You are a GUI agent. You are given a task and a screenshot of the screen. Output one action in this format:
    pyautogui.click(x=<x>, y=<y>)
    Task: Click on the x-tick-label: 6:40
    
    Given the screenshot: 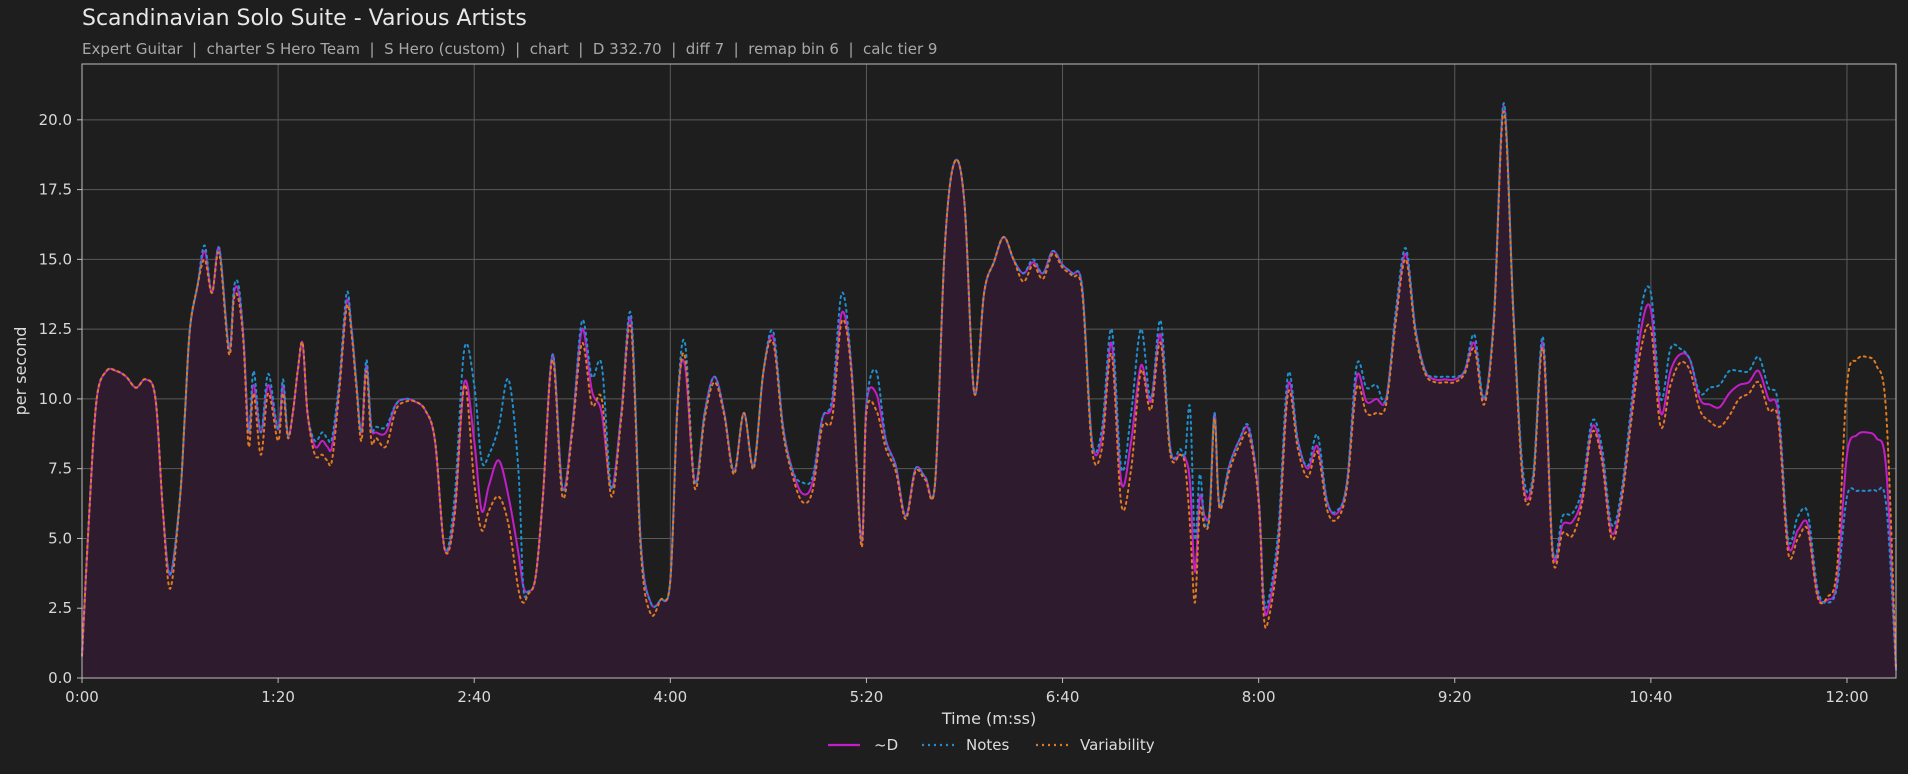 What is the action you would take?
    pyautogui.click(x=1063, y=697)
    